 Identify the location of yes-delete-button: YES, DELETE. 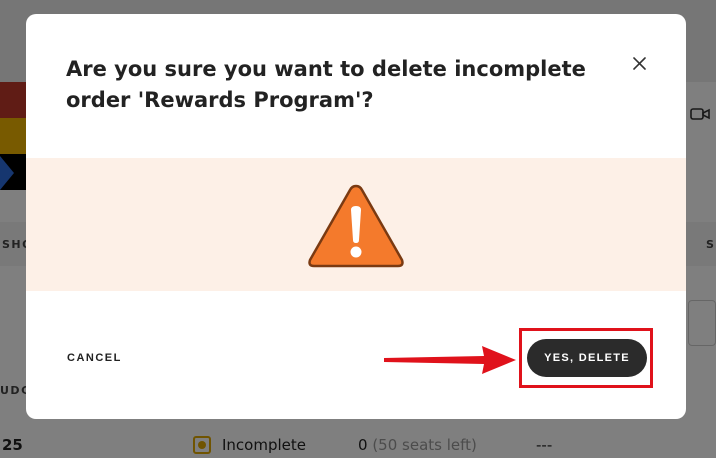
(587, 358).